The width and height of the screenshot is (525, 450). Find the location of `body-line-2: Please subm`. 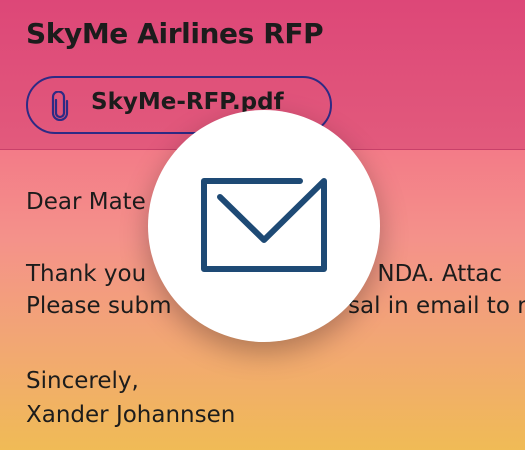

body-line-2: Please subm is located at coordinates (99, 306).